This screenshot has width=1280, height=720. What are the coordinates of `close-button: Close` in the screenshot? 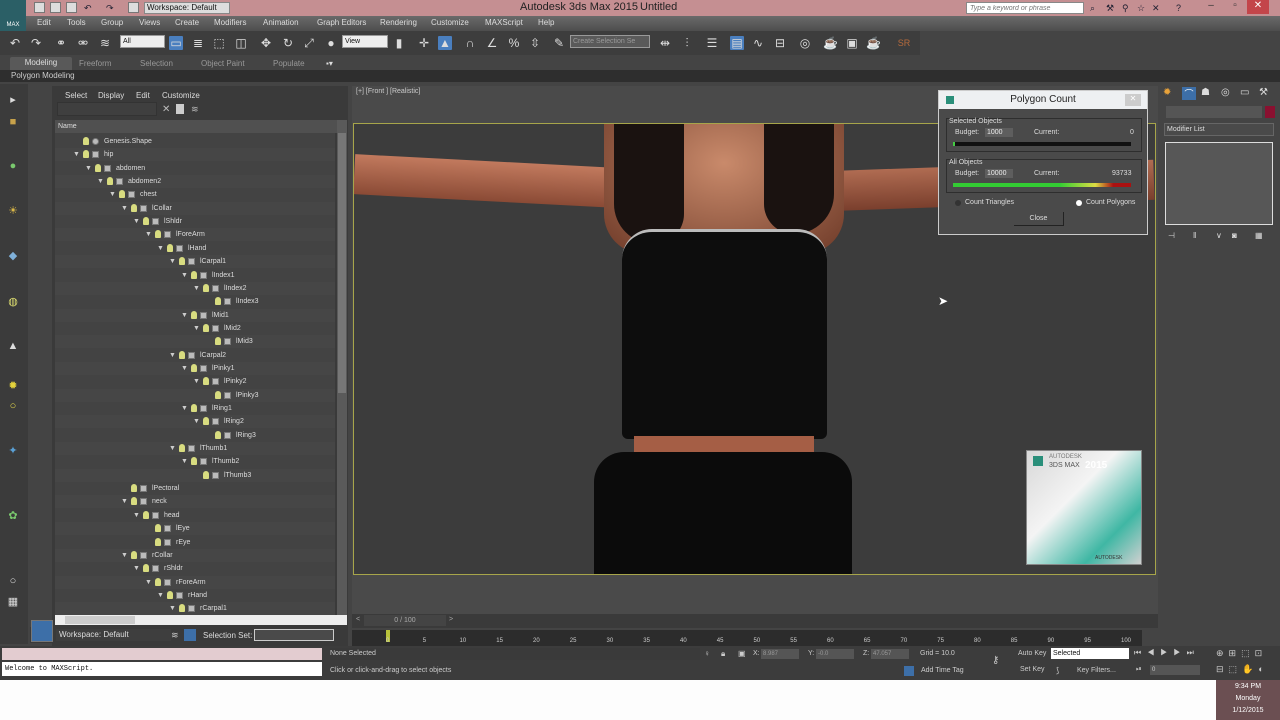 It's located at (1039, 219).